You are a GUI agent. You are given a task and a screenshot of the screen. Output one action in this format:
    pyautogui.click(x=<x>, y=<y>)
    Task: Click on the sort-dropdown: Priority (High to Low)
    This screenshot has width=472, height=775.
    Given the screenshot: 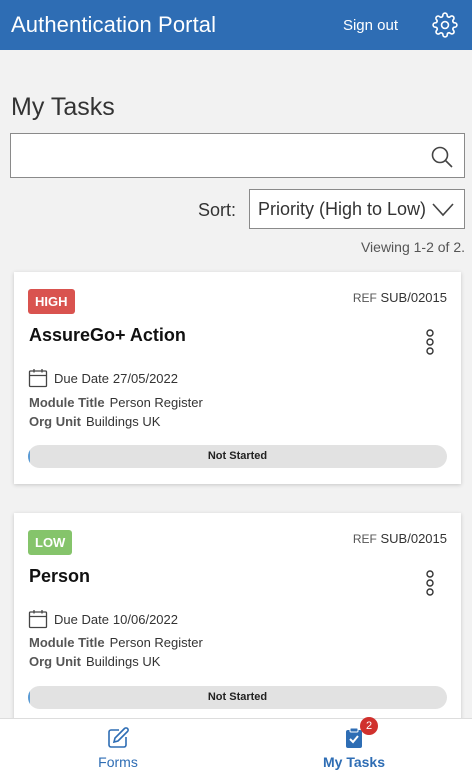 What is the action you would take?
    pyautogui.click(x=357, y=209)
    